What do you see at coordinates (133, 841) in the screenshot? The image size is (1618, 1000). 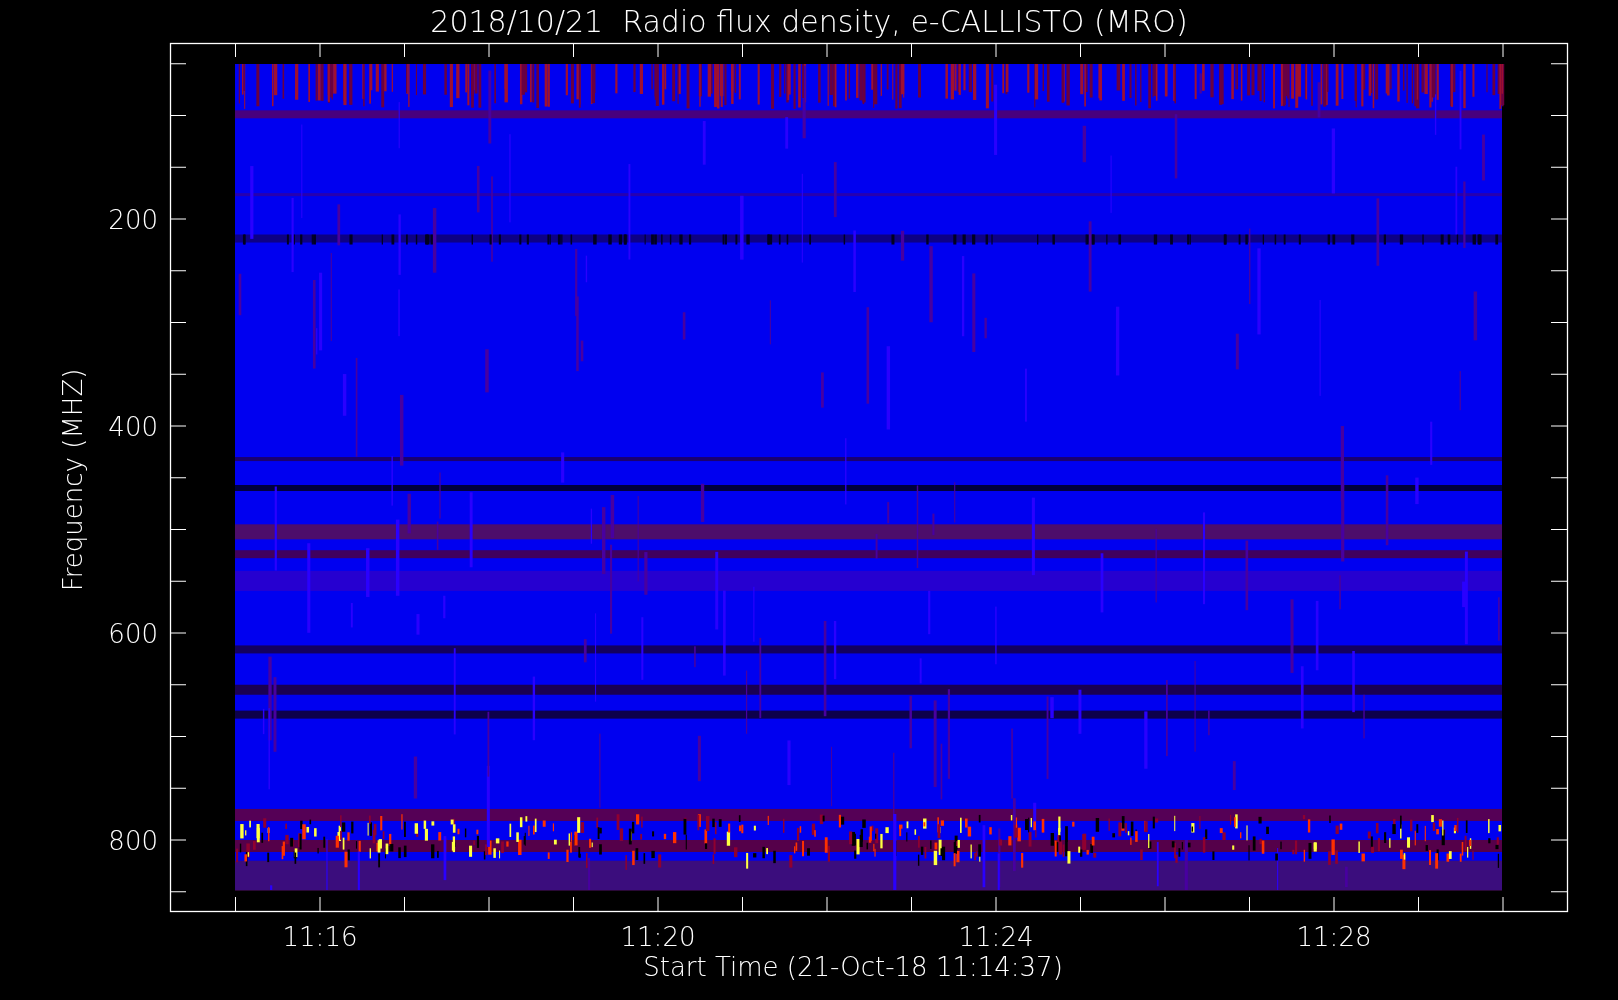 I see `y-tick-label: 800` at bounding box center [133, 841].